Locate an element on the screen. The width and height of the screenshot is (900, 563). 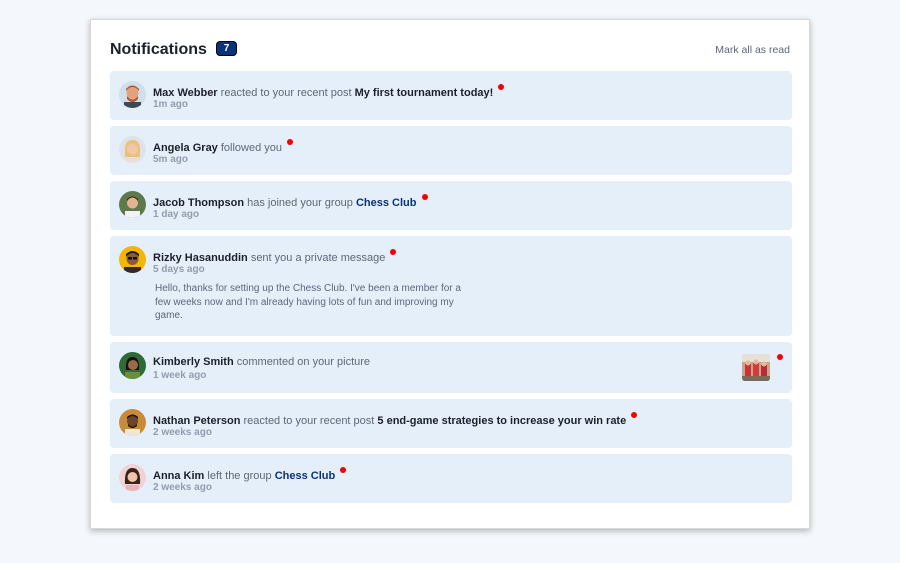
notification-action: commented on your picture is located at coordinates (303, 362).